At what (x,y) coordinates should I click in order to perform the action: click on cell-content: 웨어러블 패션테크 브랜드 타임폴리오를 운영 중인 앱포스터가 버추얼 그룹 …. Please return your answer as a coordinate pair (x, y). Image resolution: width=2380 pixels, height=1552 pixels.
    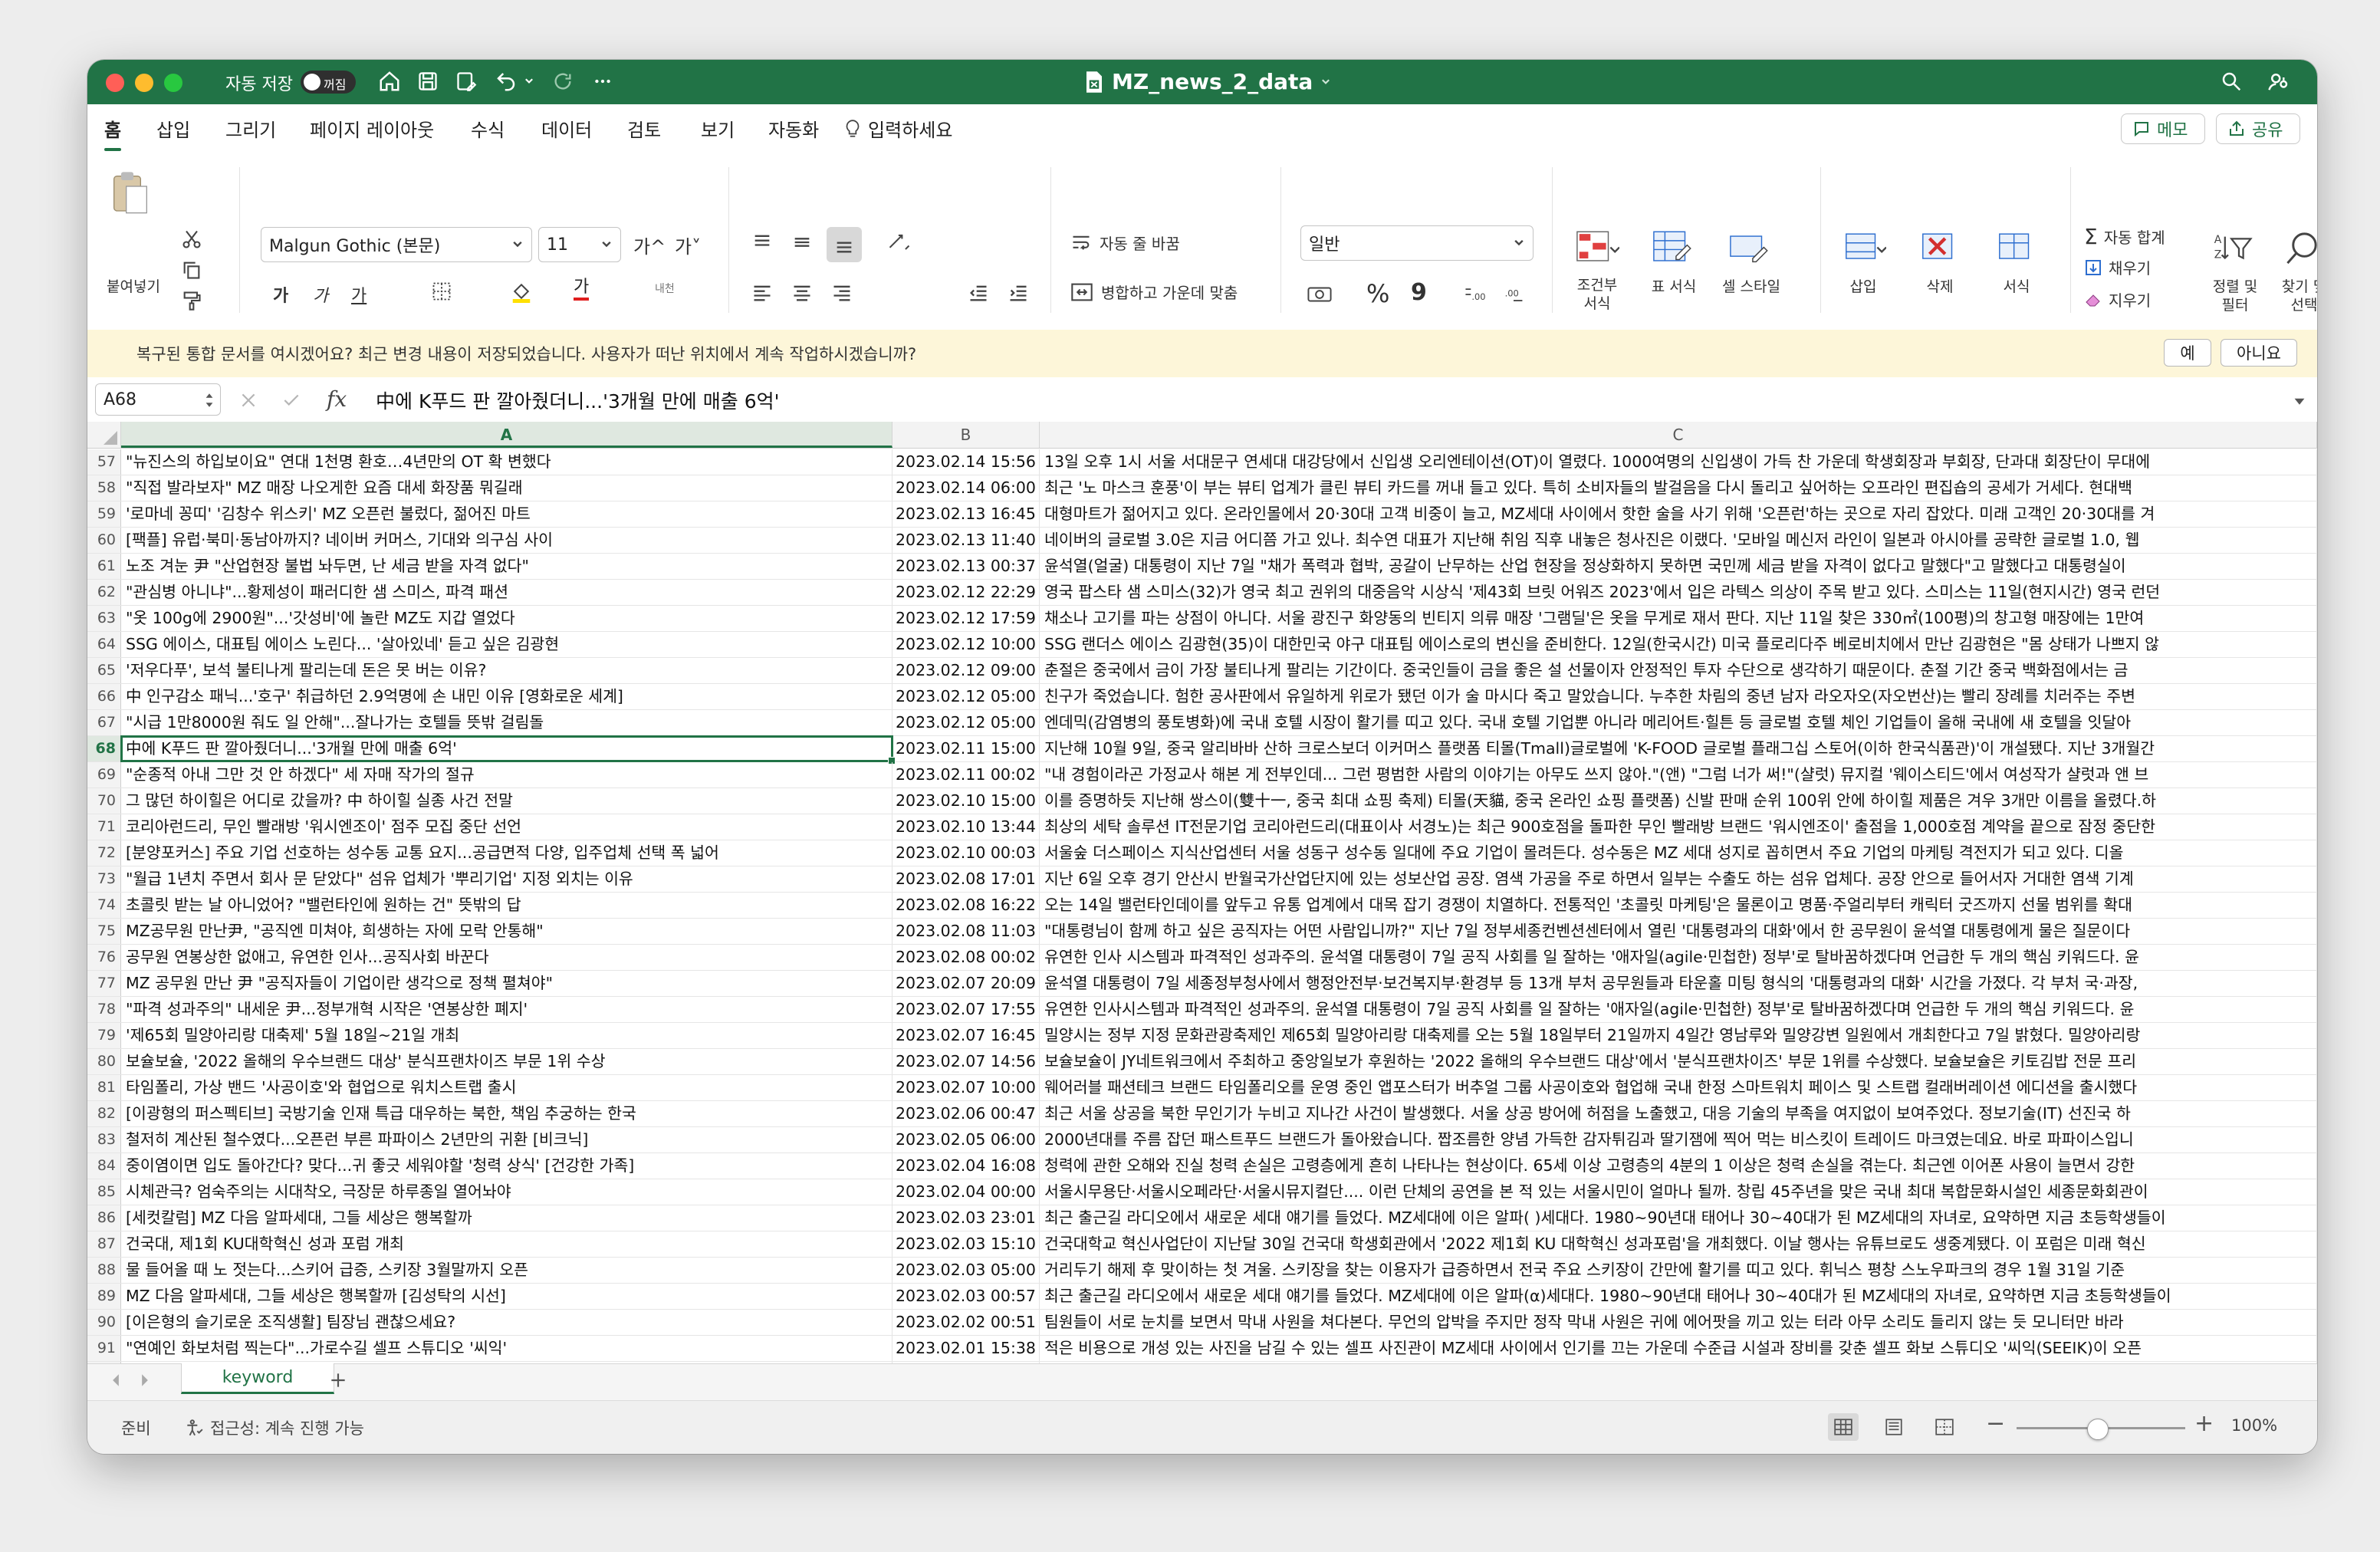
    Looking at the image, I should click on (1679, 1087).